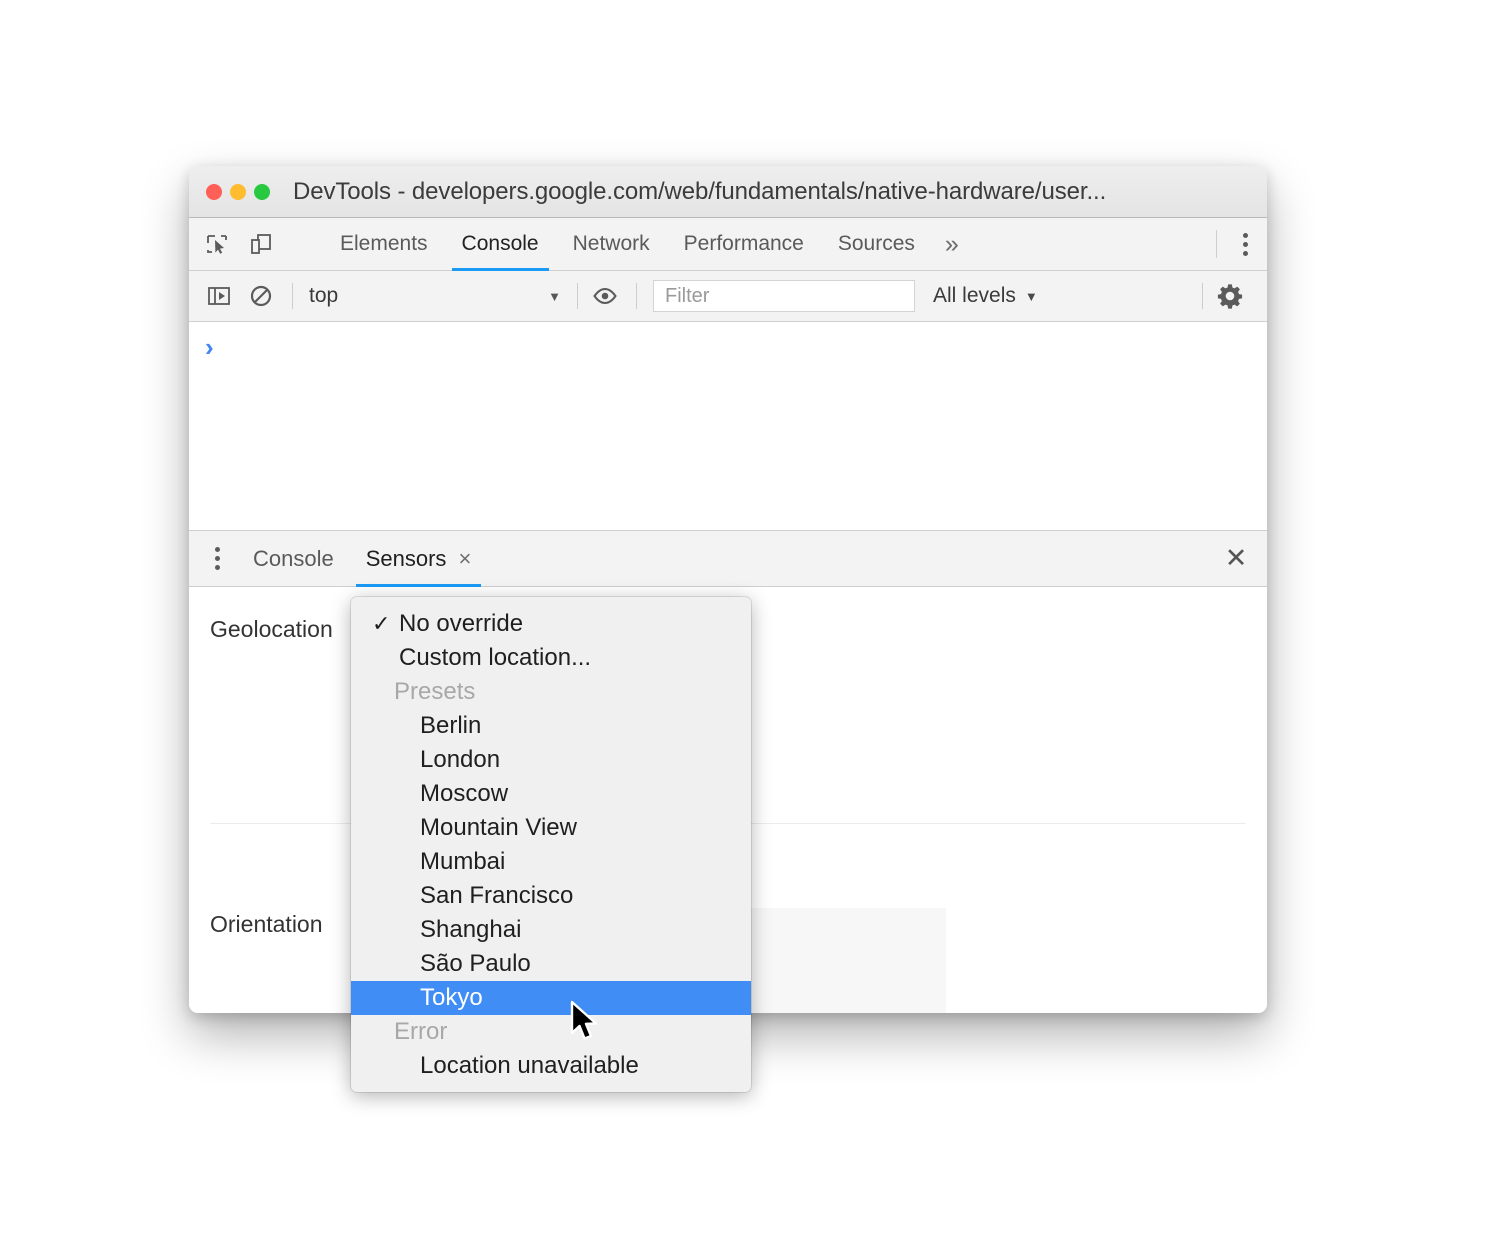  Describe the element at coordinates (551, 896) in the screenshot. I see `menu-item-san-francisco: San Francisco` at that location.